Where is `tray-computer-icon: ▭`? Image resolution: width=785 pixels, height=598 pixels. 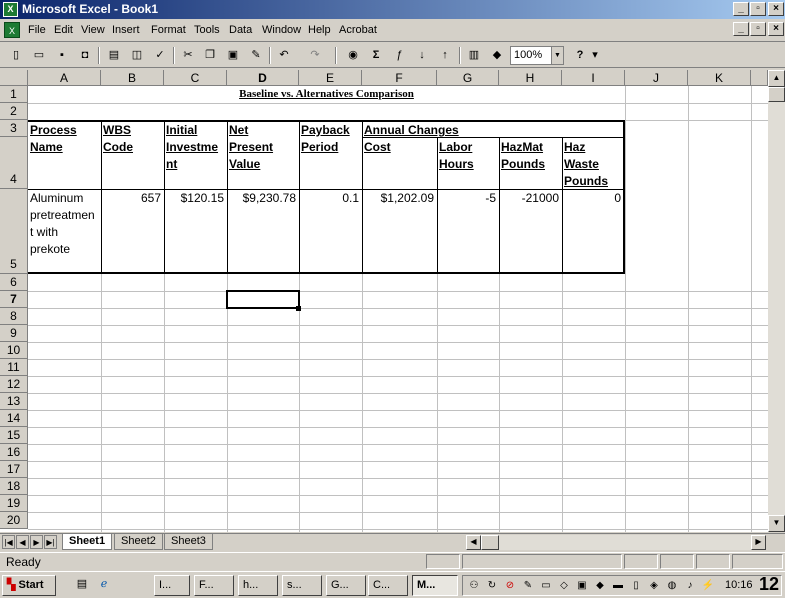 tray-computer-icon: ▭ is located at coordinates (546, 586).